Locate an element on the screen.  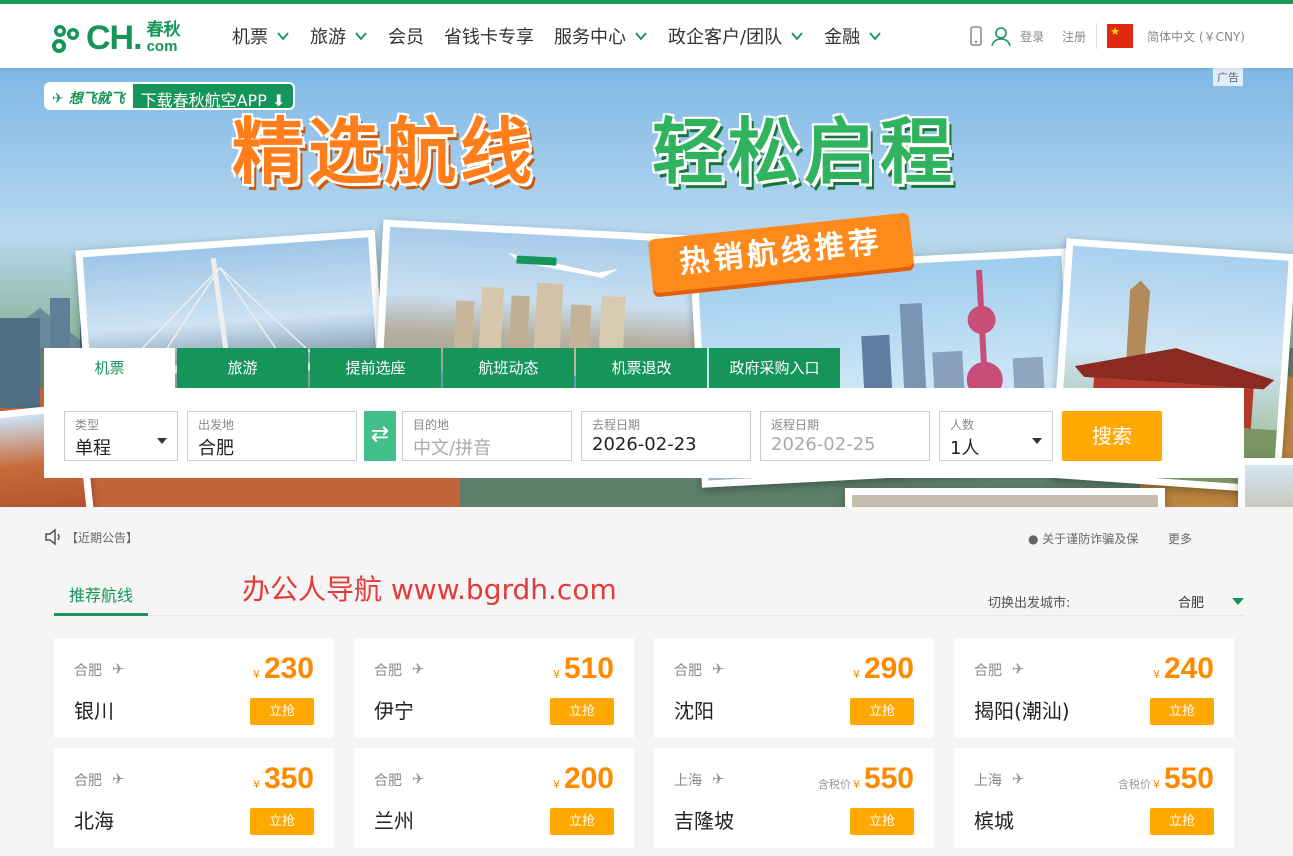
route-card: 合肥 ✈ 兰州 ¥200 立抢 is located at coordinates (494, 798).